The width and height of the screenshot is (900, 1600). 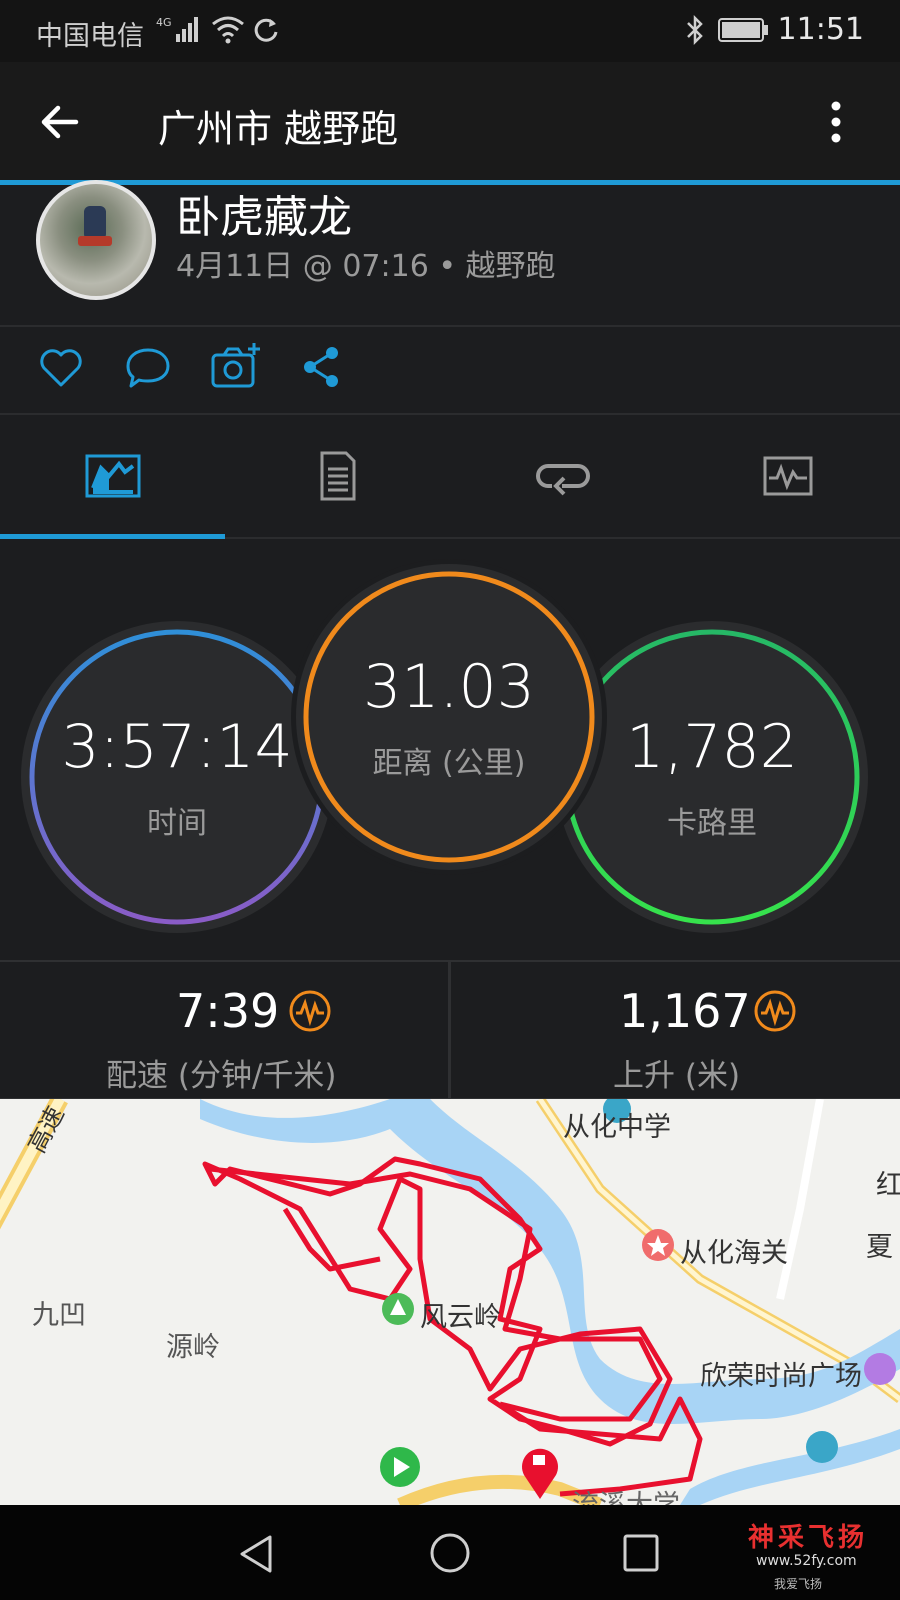 What do you see at coordinates (322, 367) in the screenshot?
I see `share-icon` at bounding box center [322, 367].